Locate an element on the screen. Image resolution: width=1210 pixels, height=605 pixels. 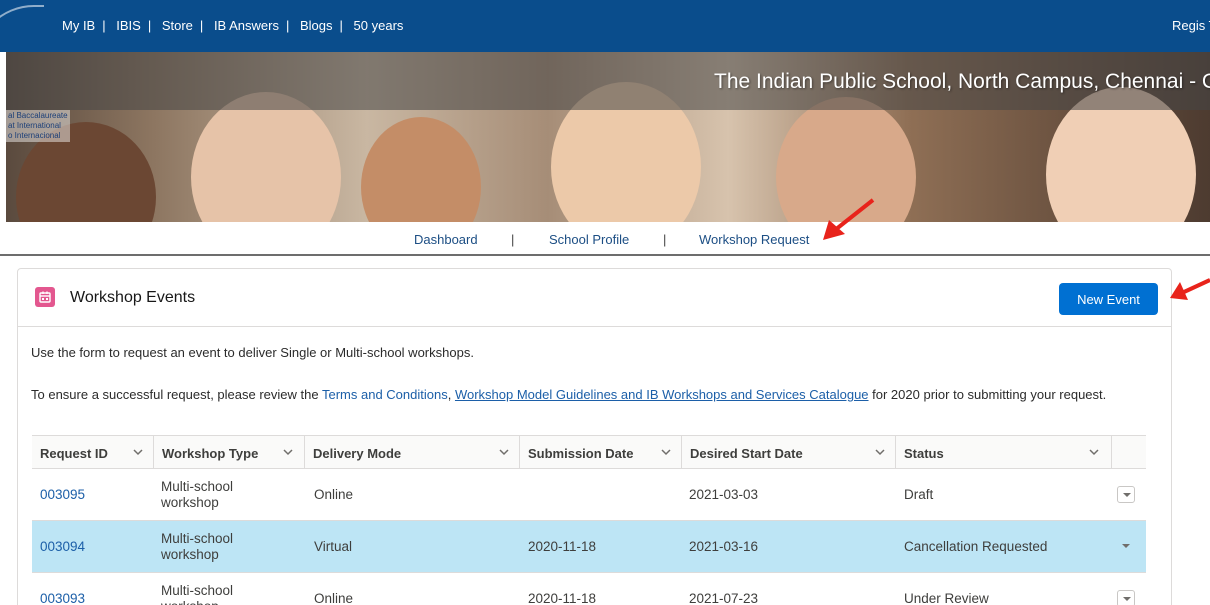
column-header-request-id: Request ID is located at coordinates (93, 452).